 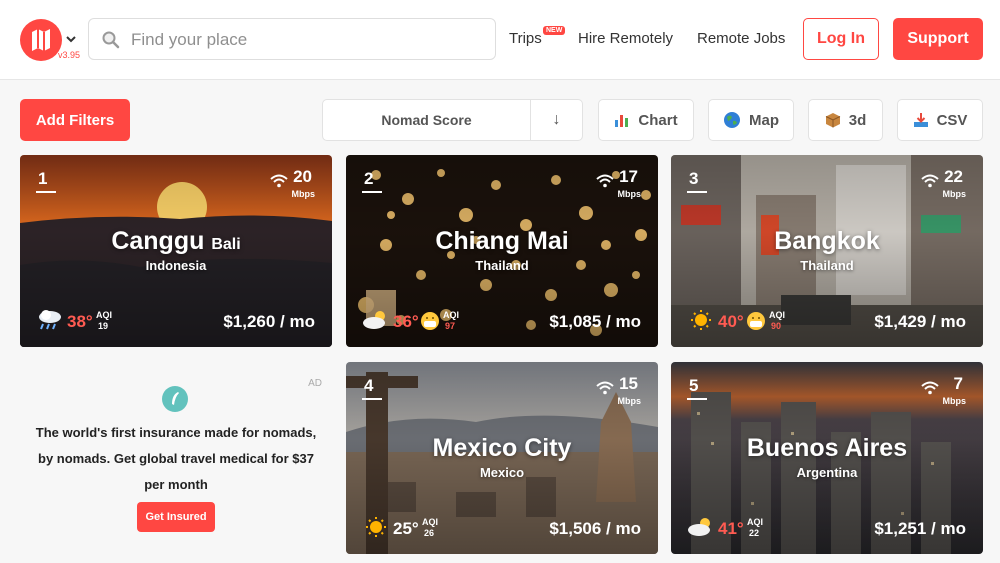 I want to click on map-label: Map, so click(x=764, y=120).